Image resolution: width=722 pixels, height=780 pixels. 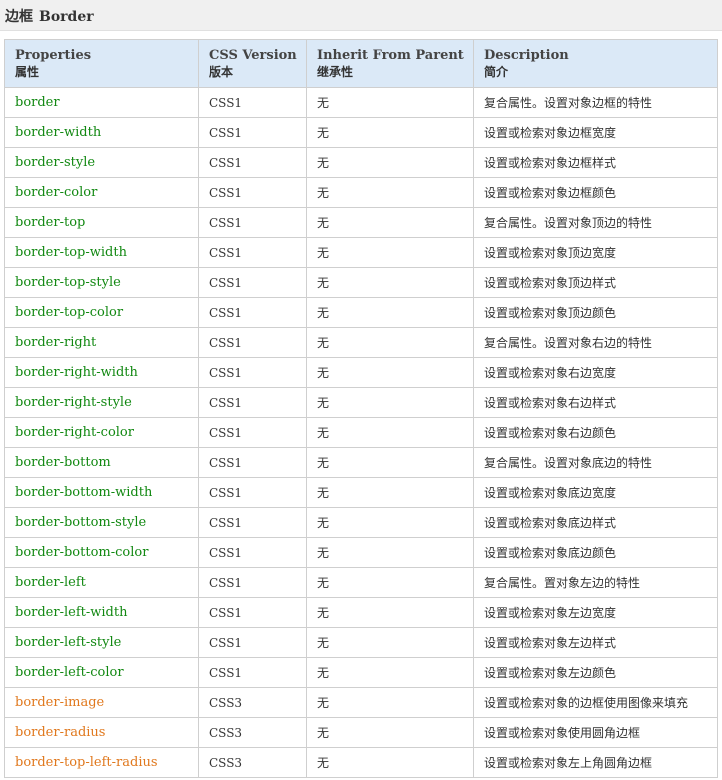 What do you see at coordinates (101, 132) in the screenshot?
I see `property-link: border-width` at bounding box center [101, 132].